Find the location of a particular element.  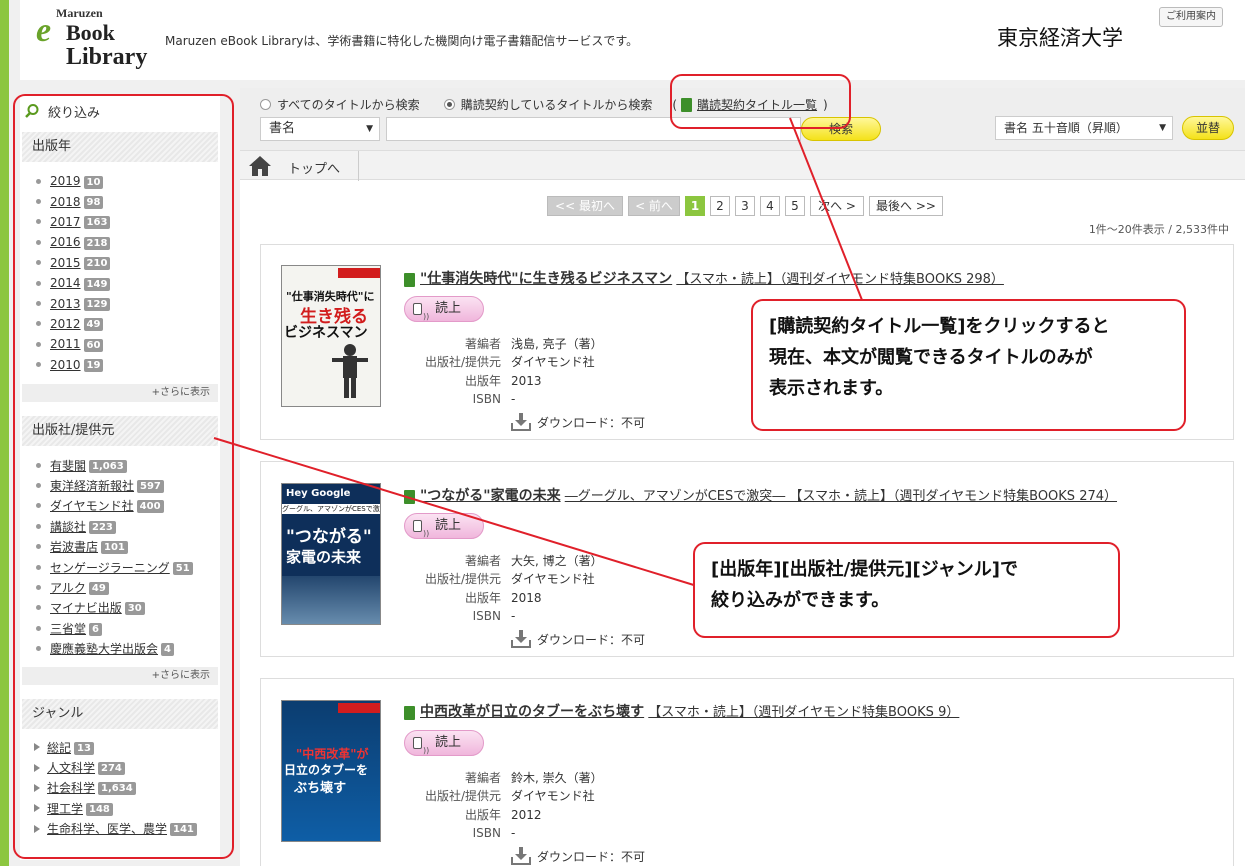

callout-line: 現在、本文が閲覧できるタイトルのみが is located at coordinates (931, 357).